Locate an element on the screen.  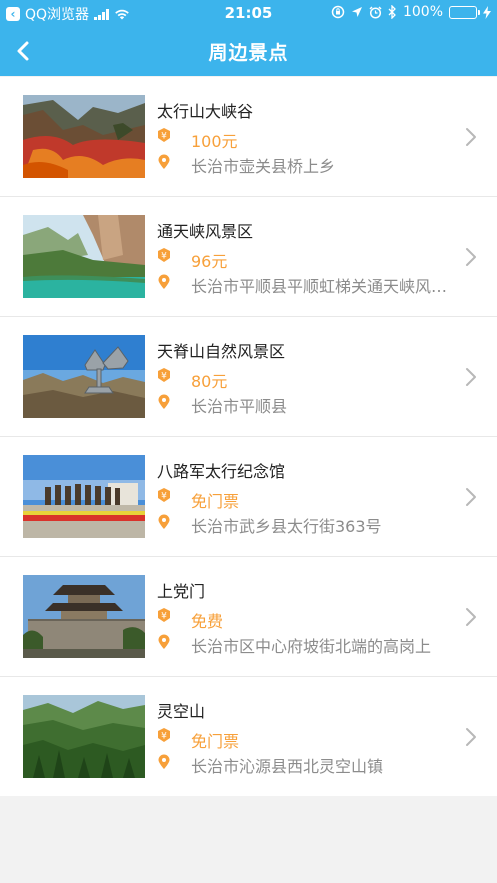
status-bar: ‹ QQ浏览器 21:05 100% is located at coordinates (248, 13).